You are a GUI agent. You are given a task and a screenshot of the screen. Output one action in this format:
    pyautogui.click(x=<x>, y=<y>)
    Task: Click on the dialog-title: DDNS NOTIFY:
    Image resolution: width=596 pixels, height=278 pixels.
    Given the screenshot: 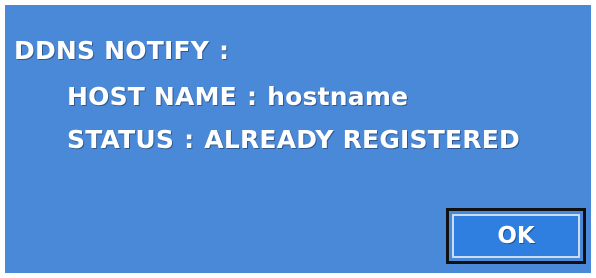 What is the action you would take?
    pyautogui.click(x=126, y=50)
    